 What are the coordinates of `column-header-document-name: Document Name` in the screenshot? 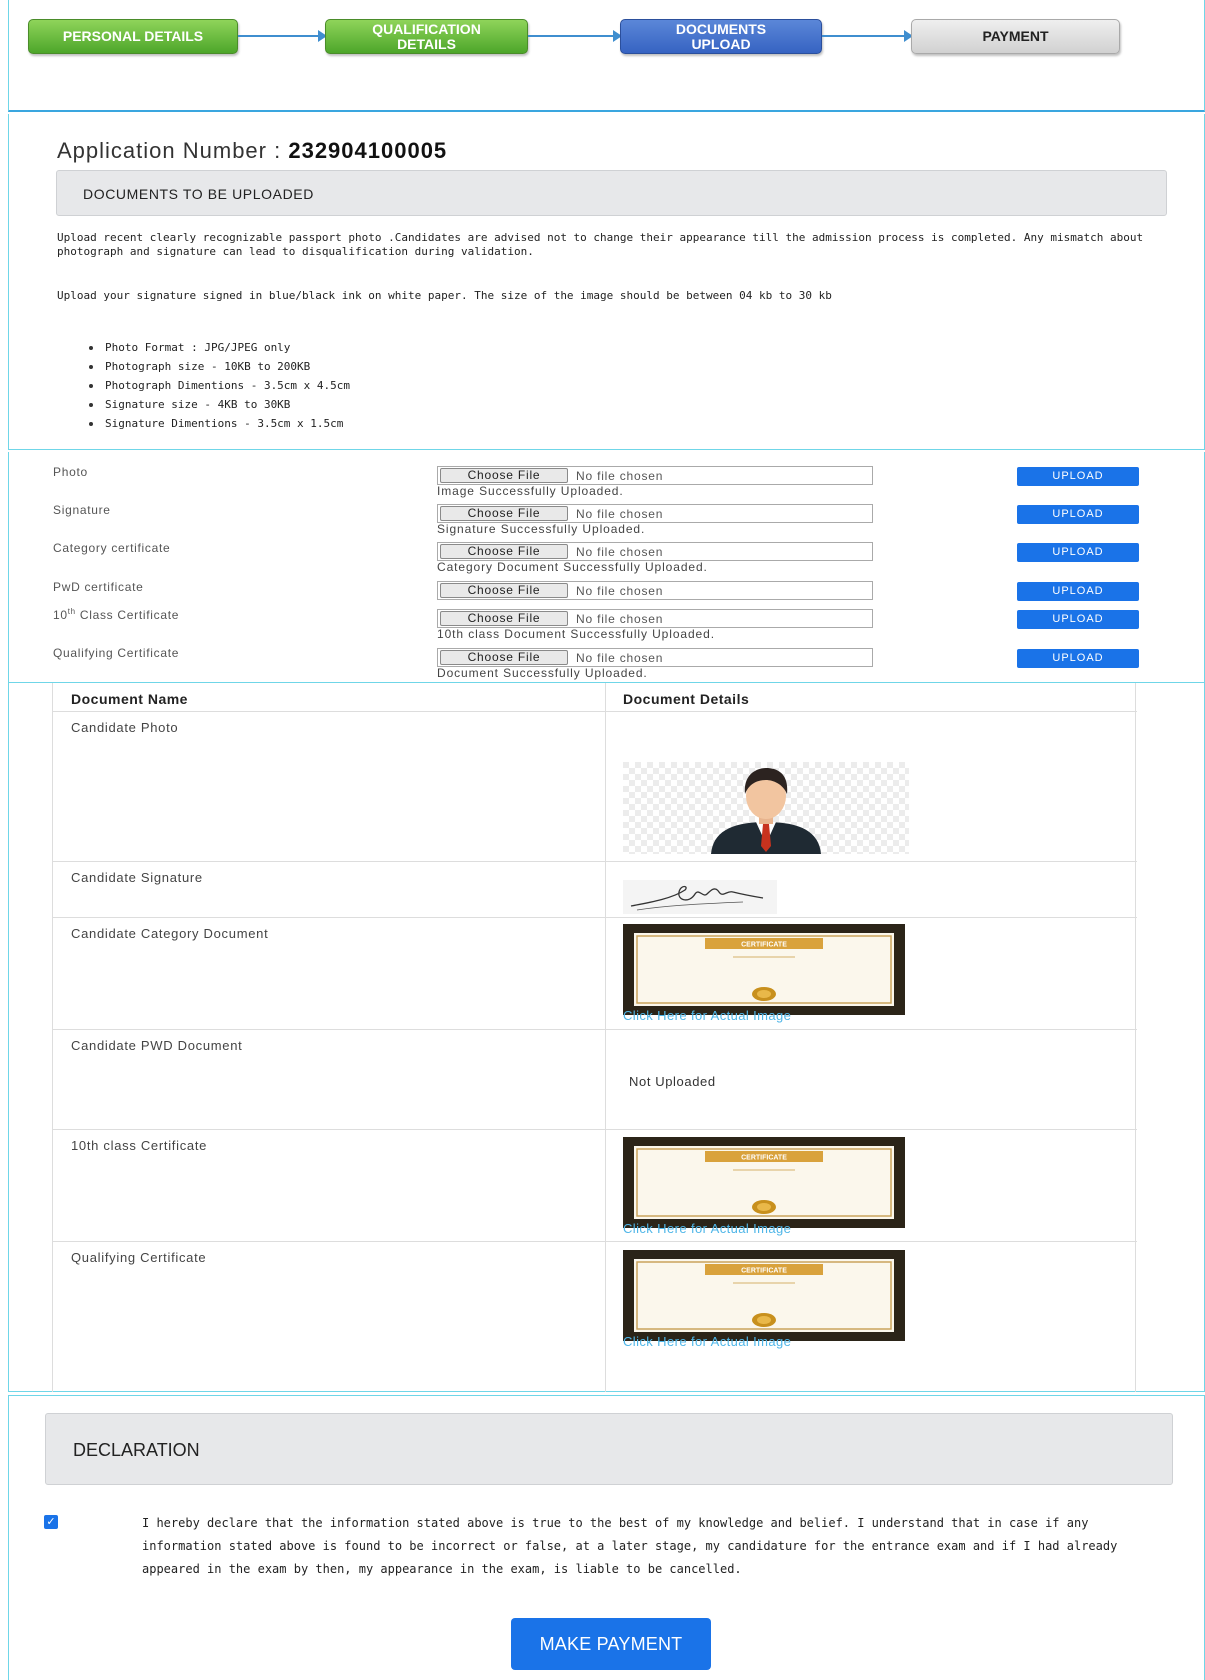 It's located at (129, 699).